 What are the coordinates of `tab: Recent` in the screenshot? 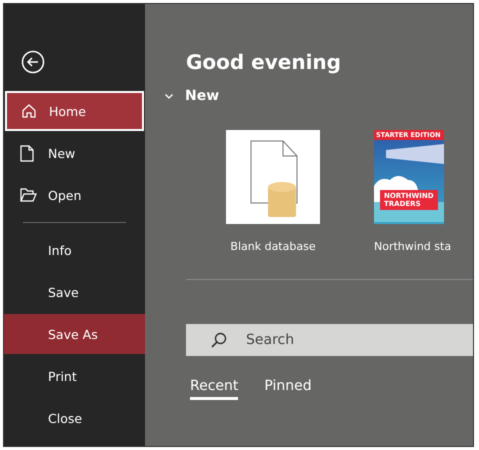 It's located at (214, 389).